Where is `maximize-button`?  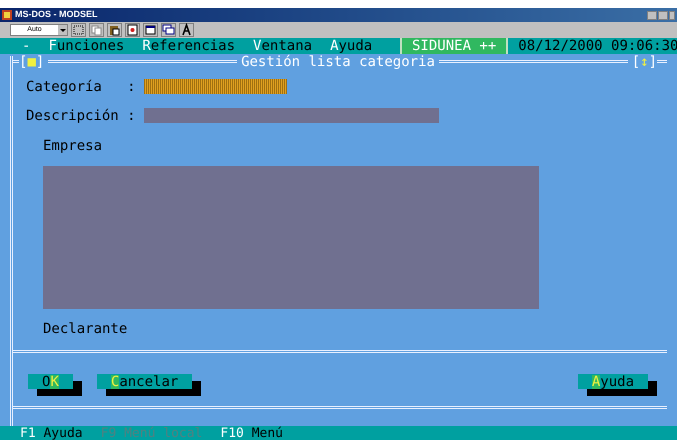 maximize-button is located at coordinates (663, 15).